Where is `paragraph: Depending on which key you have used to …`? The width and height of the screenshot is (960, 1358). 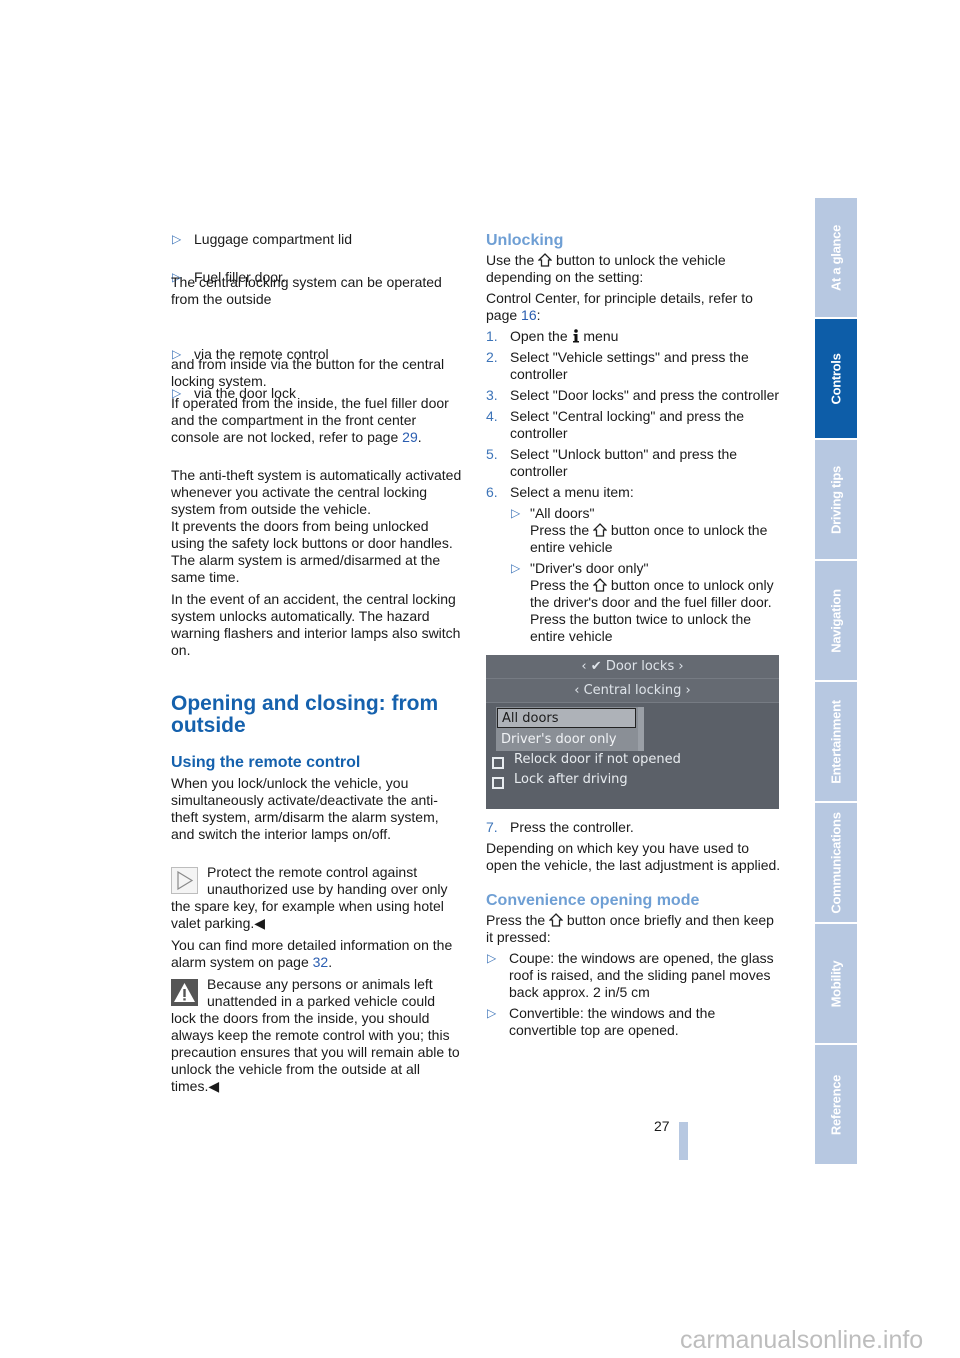 paragraph: Depending on which key you have used to … is located at coordinates (633, 856).